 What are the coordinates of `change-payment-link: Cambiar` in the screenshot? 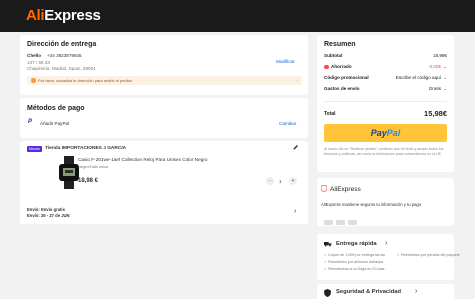 It's located at (287, 123).